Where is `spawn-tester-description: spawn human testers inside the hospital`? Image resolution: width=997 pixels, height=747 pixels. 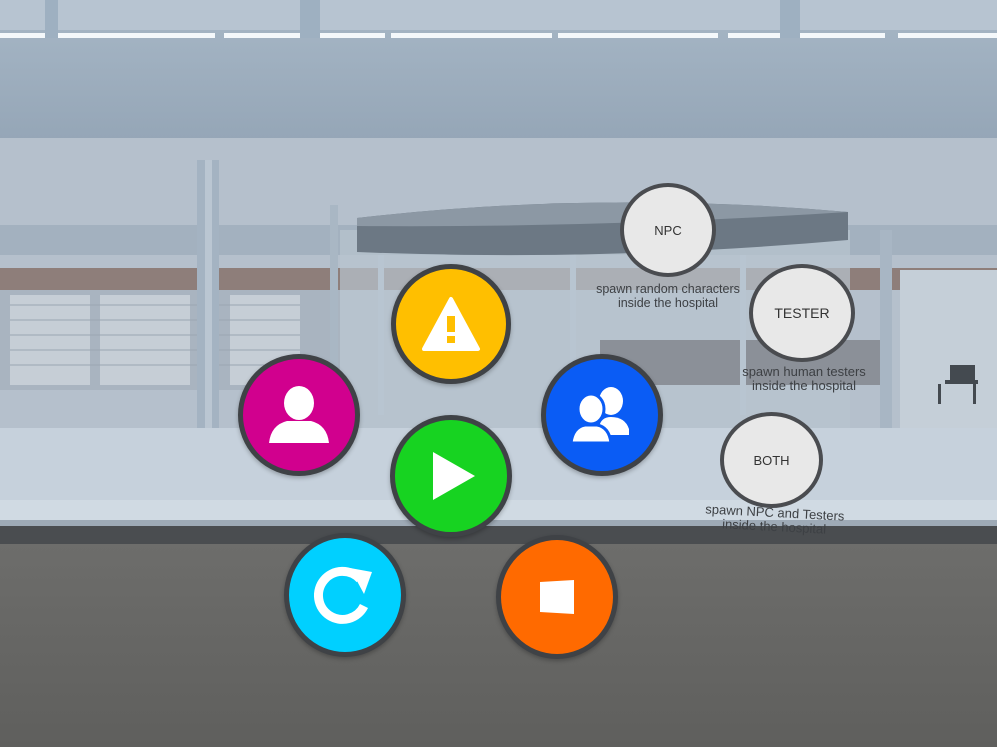 spawn-tester-description: spawn human testers inside the hospital is located at coordinates (804, 378).